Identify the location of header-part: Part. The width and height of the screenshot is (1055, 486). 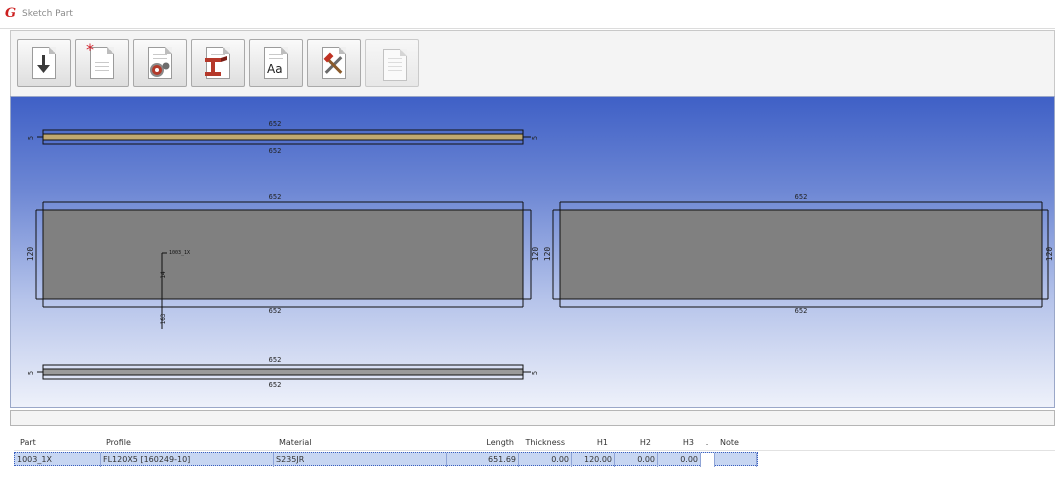
(60, 443).